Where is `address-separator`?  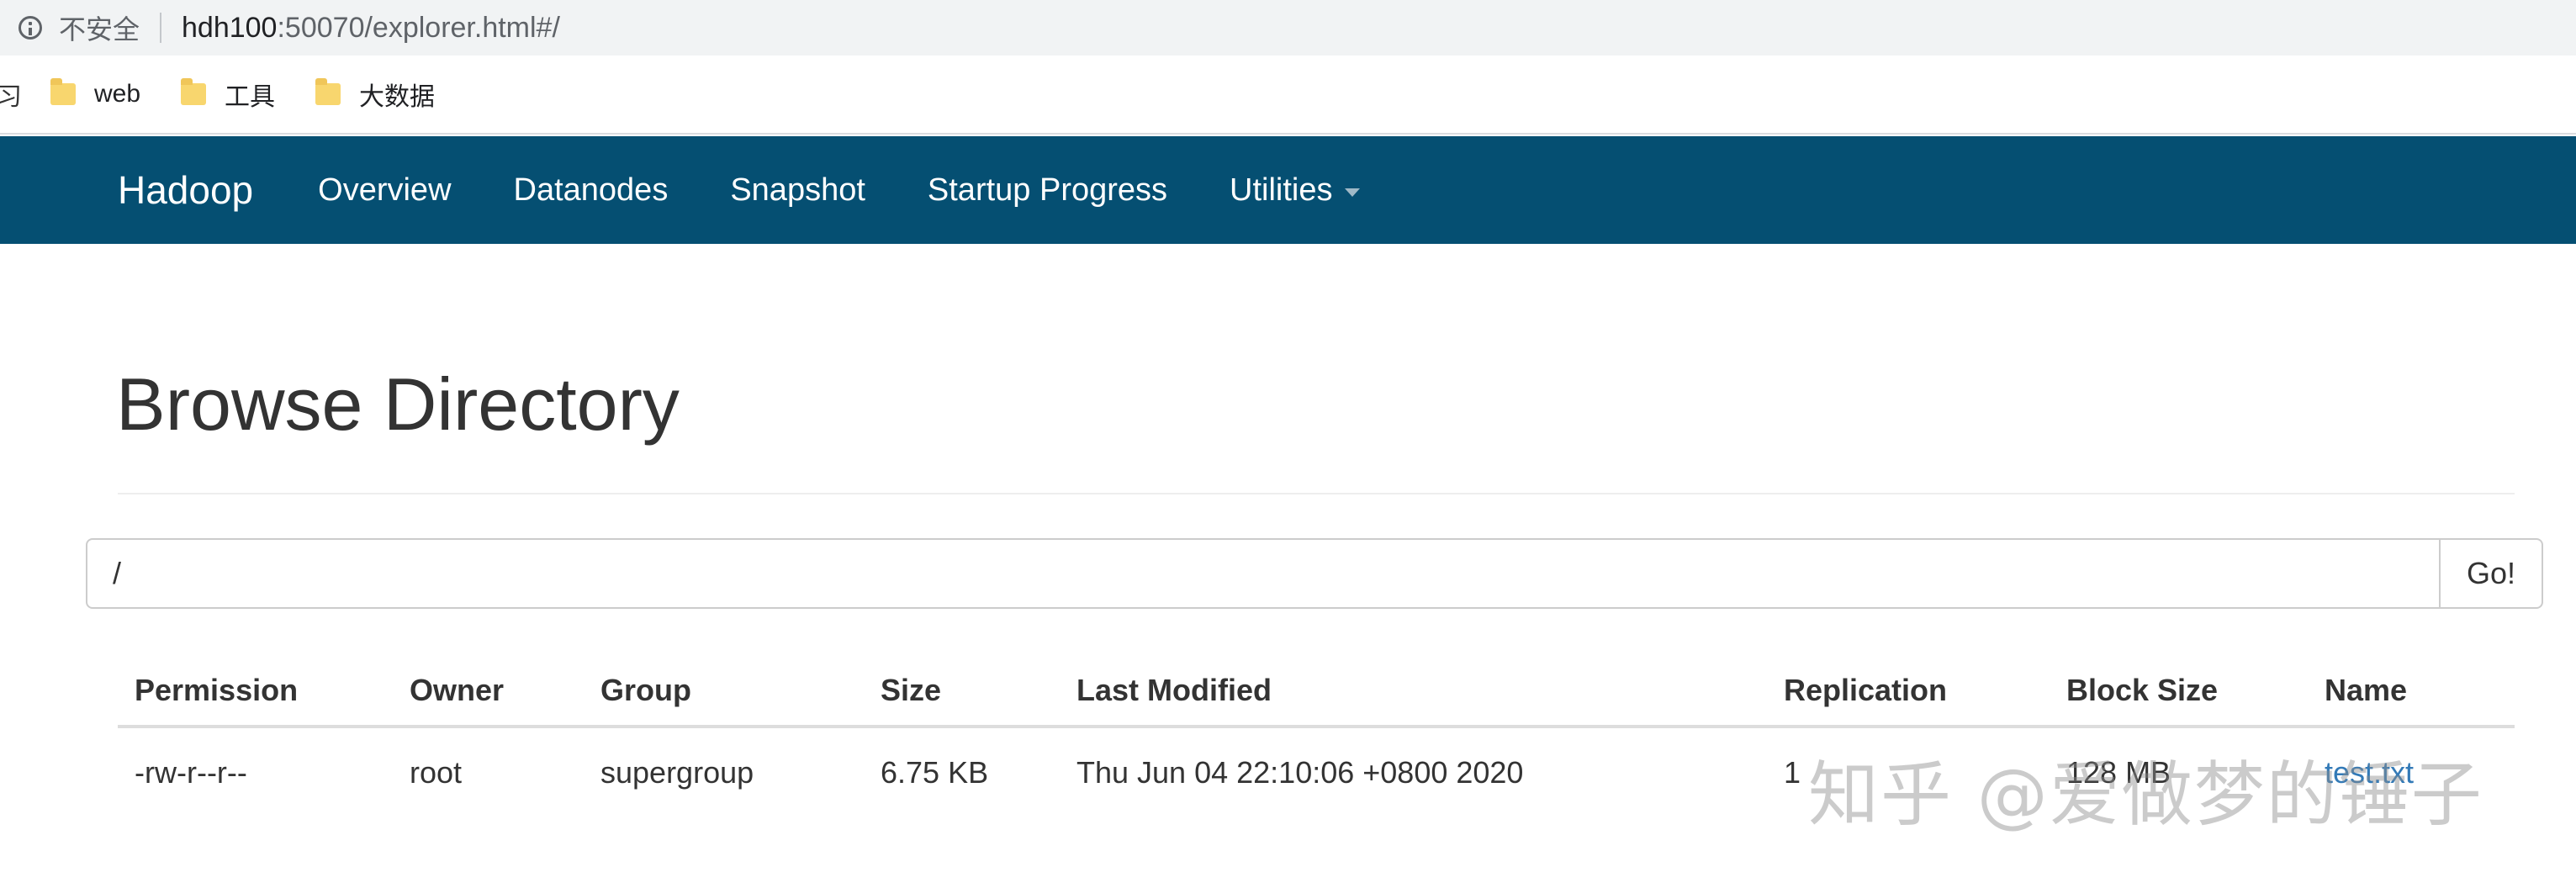
address-separator is located at coordinates (161, 28).